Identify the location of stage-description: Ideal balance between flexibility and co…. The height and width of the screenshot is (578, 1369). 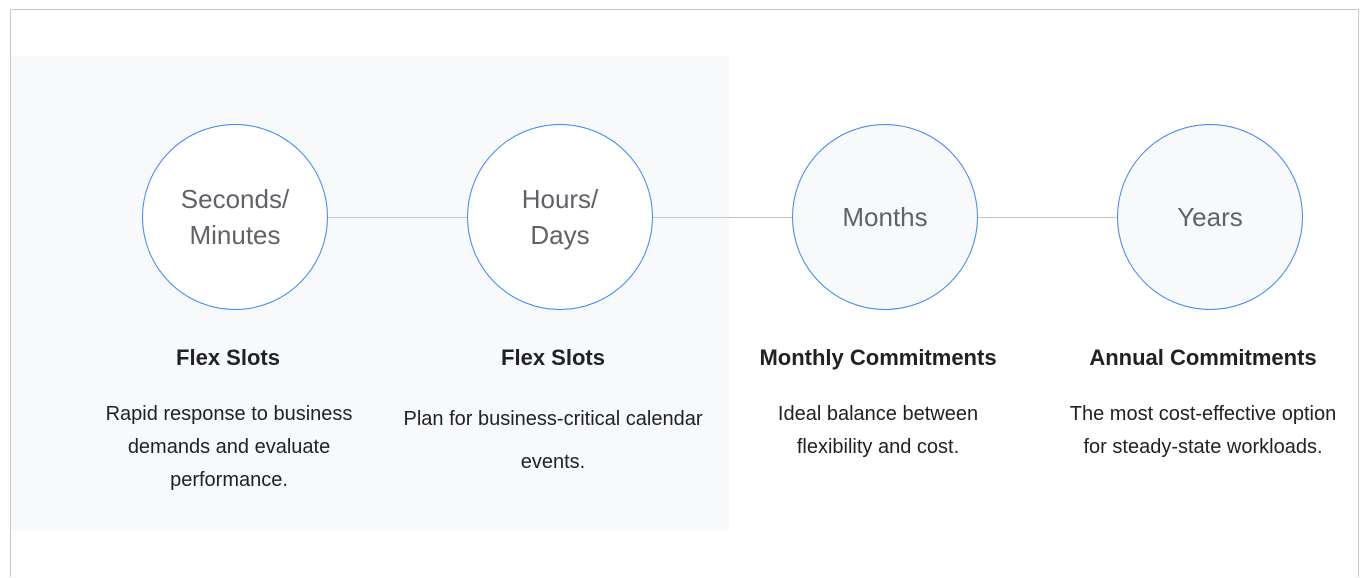
(878, 430).